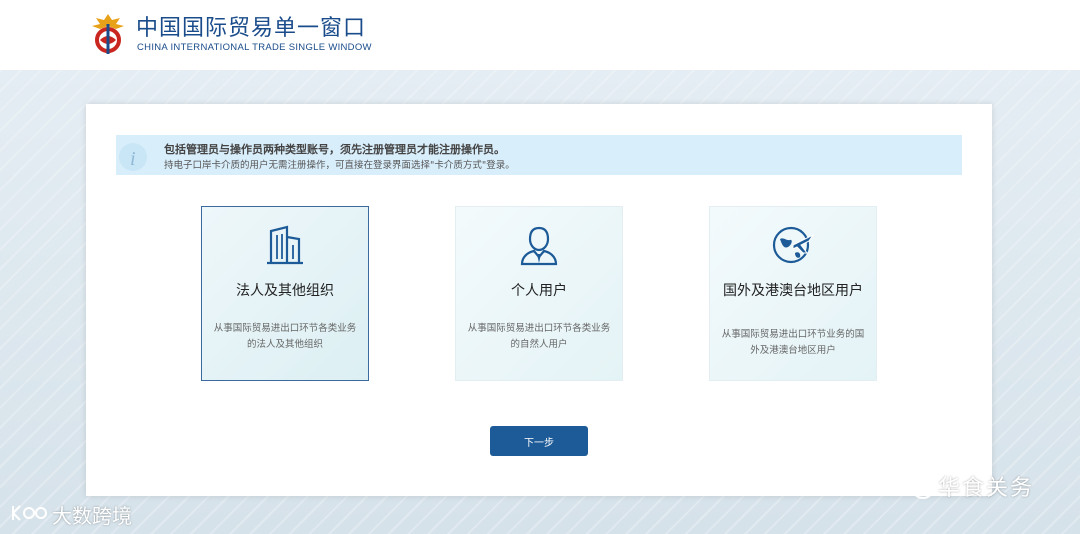 The width and height of the screenshot is (1080, 534). Describe the element at coordinates (793, 291) in the screenshot. I see `card-title: 国外及港澳台地区用户` at that location.